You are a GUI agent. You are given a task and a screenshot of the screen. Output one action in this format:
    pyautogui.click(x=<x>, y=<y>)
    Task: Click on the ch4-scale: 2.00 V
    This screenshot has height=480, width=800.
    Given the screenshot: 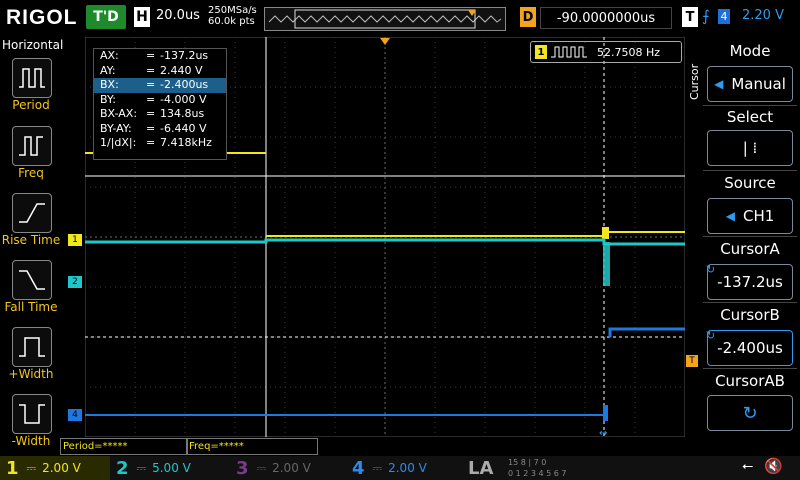 What is the action you would take?
    pyautogui.click(x=407, y=468)
    